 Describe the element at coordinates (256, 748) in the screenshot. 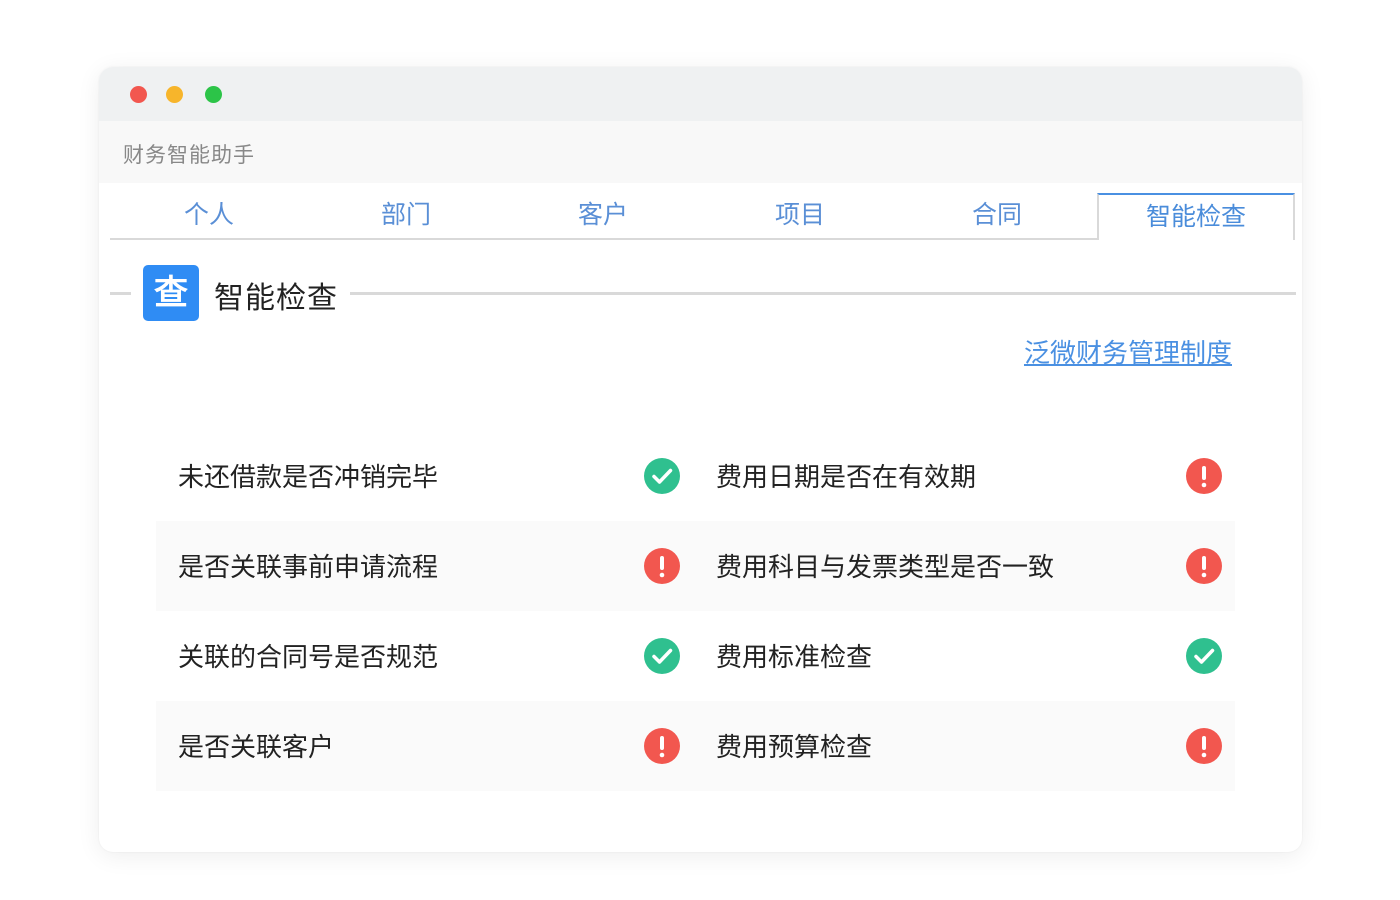

I see `check-label: 是否关联客户` at that location.